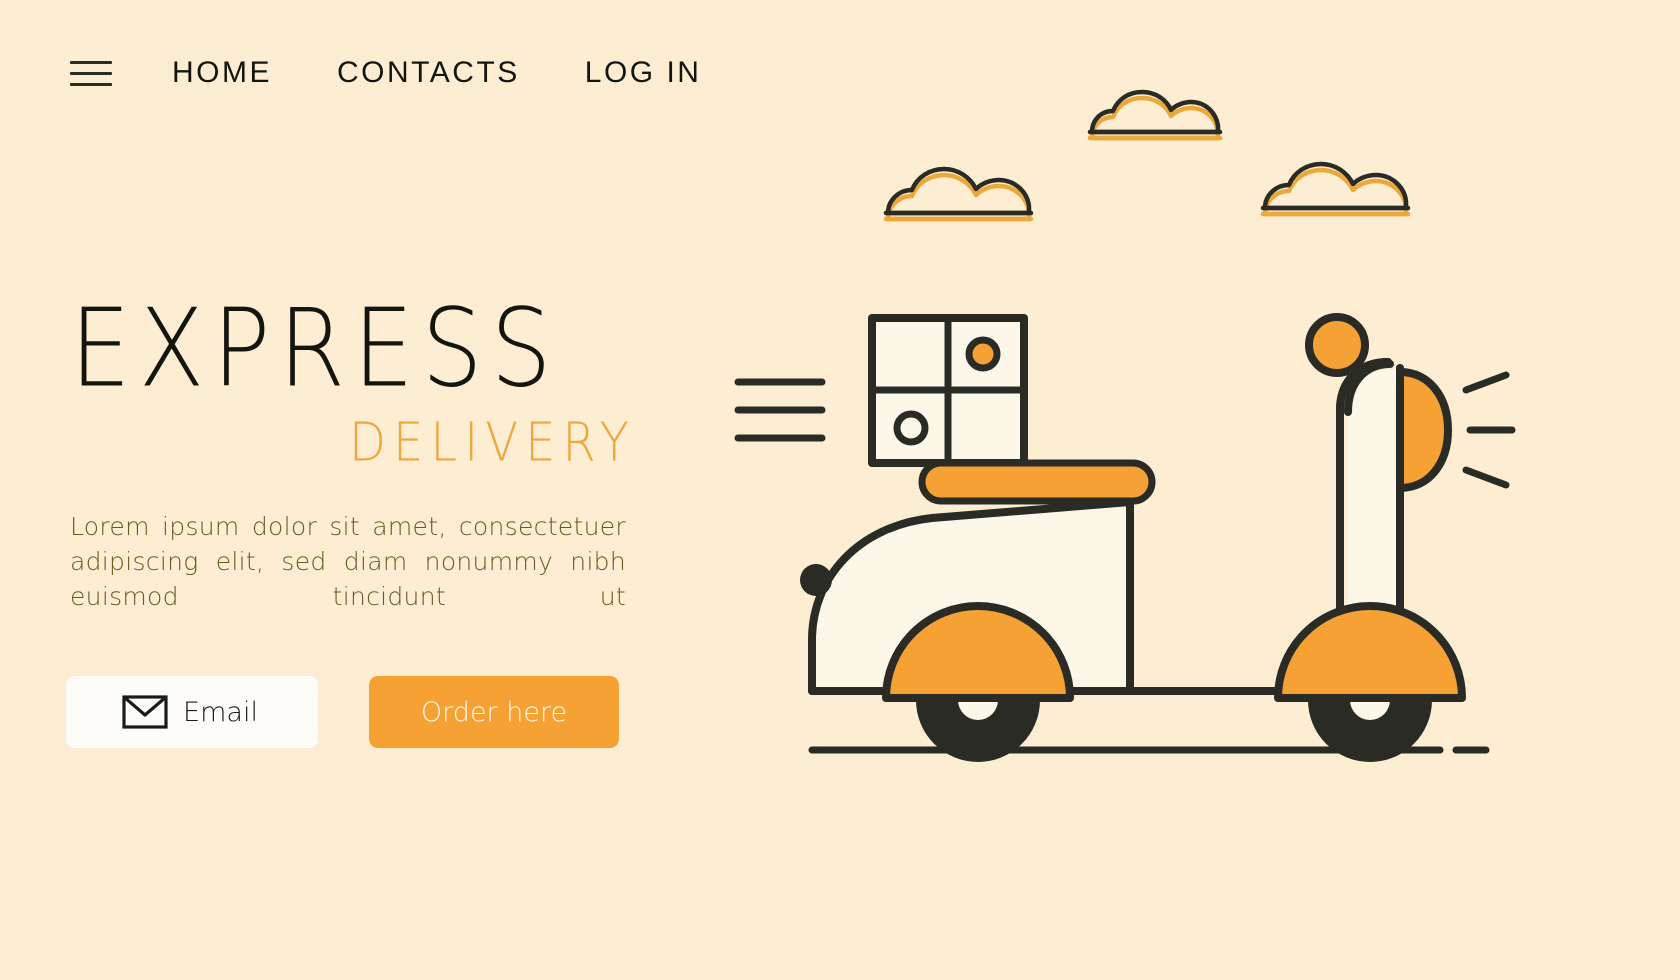 The image size is (1680, 980). I want to click on mirror-icon, so click(1337, 345).